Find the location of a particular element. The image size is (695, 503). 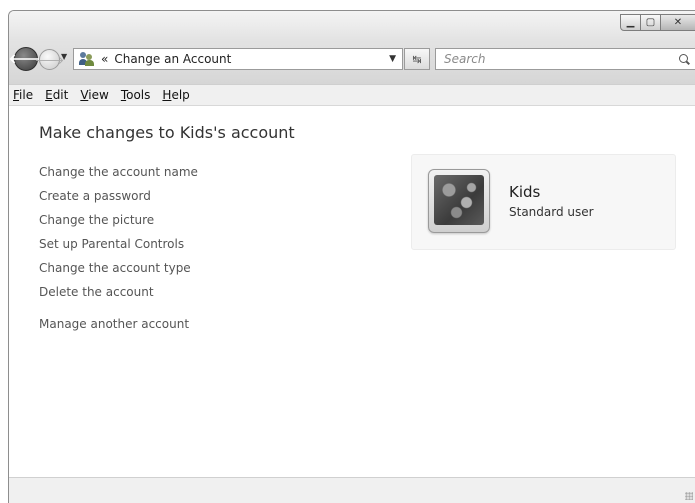

menu-edit: Edit is located at coordinates (56, 95).